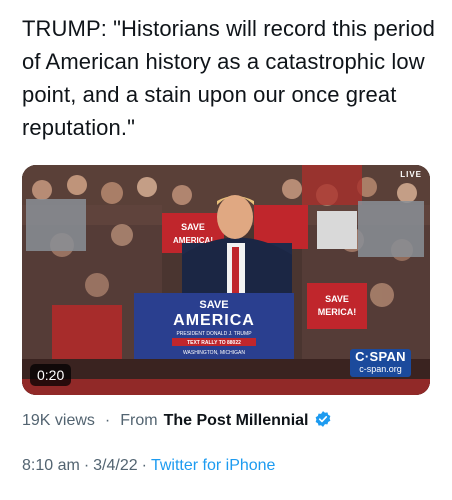 The height and width of the screenshot is (500, 452). What do you see at coordinates (411, 174) in the screenshot?
I see `live-badge: LIVE` at bounding box center [411, 174].